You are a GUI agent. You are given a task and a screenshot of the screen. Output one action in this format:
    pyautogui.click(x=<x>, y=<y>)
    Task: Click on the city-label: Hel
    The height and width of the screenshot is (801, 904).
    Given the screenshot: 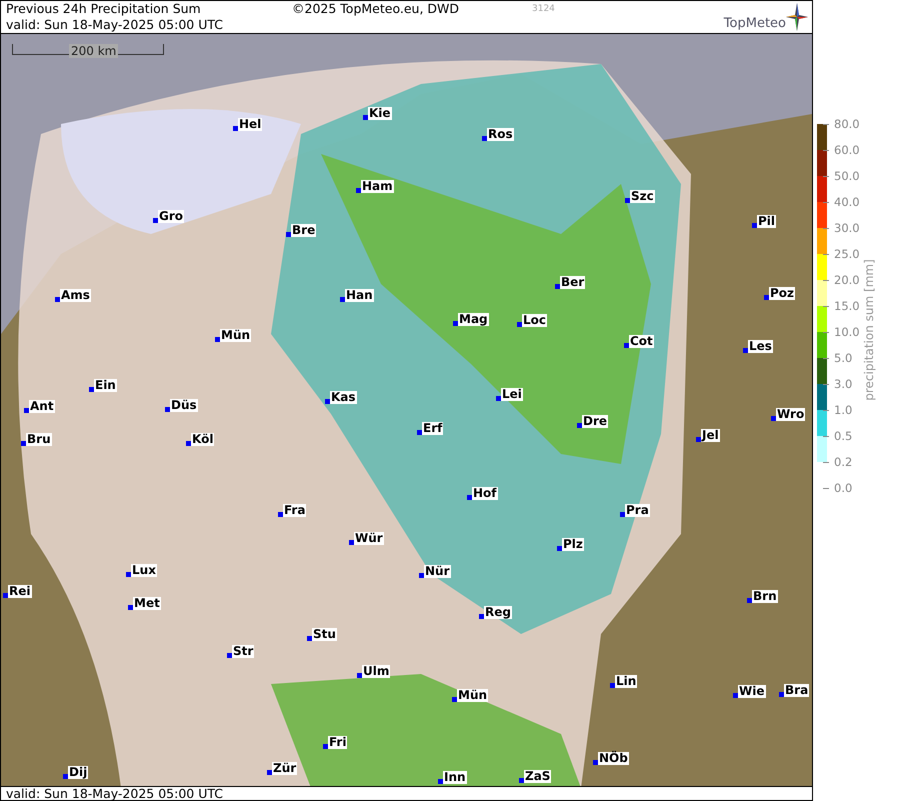 What is the action you would take?
    pyautogui.click(x=250, y=124)
    